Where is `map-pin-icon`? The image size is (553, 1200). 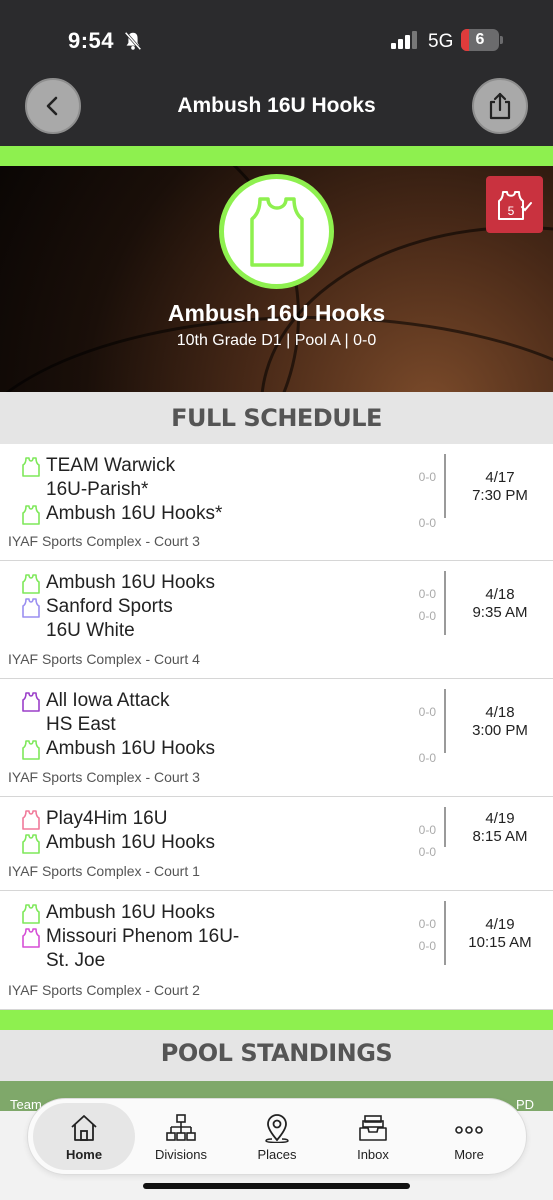
map-pin-icon is located at coordinates (277, 1128).